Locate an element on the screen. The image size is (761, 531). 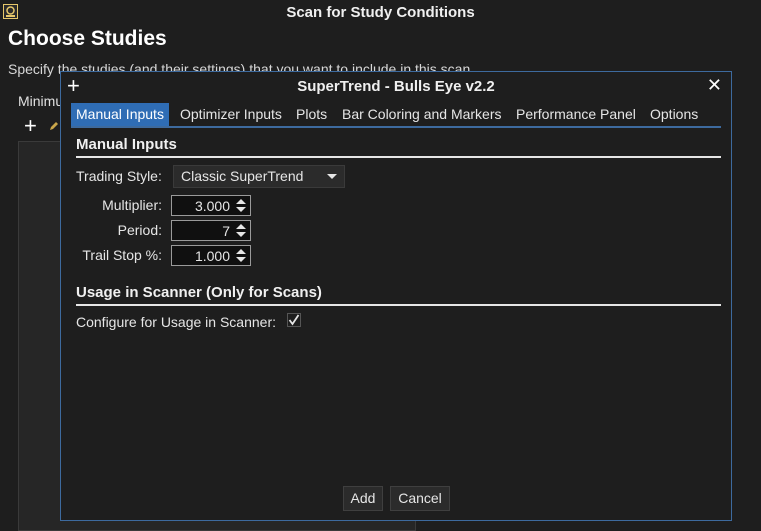
manual-inputs-section-title: Manual Inputs is located at coordinates (126, 144).